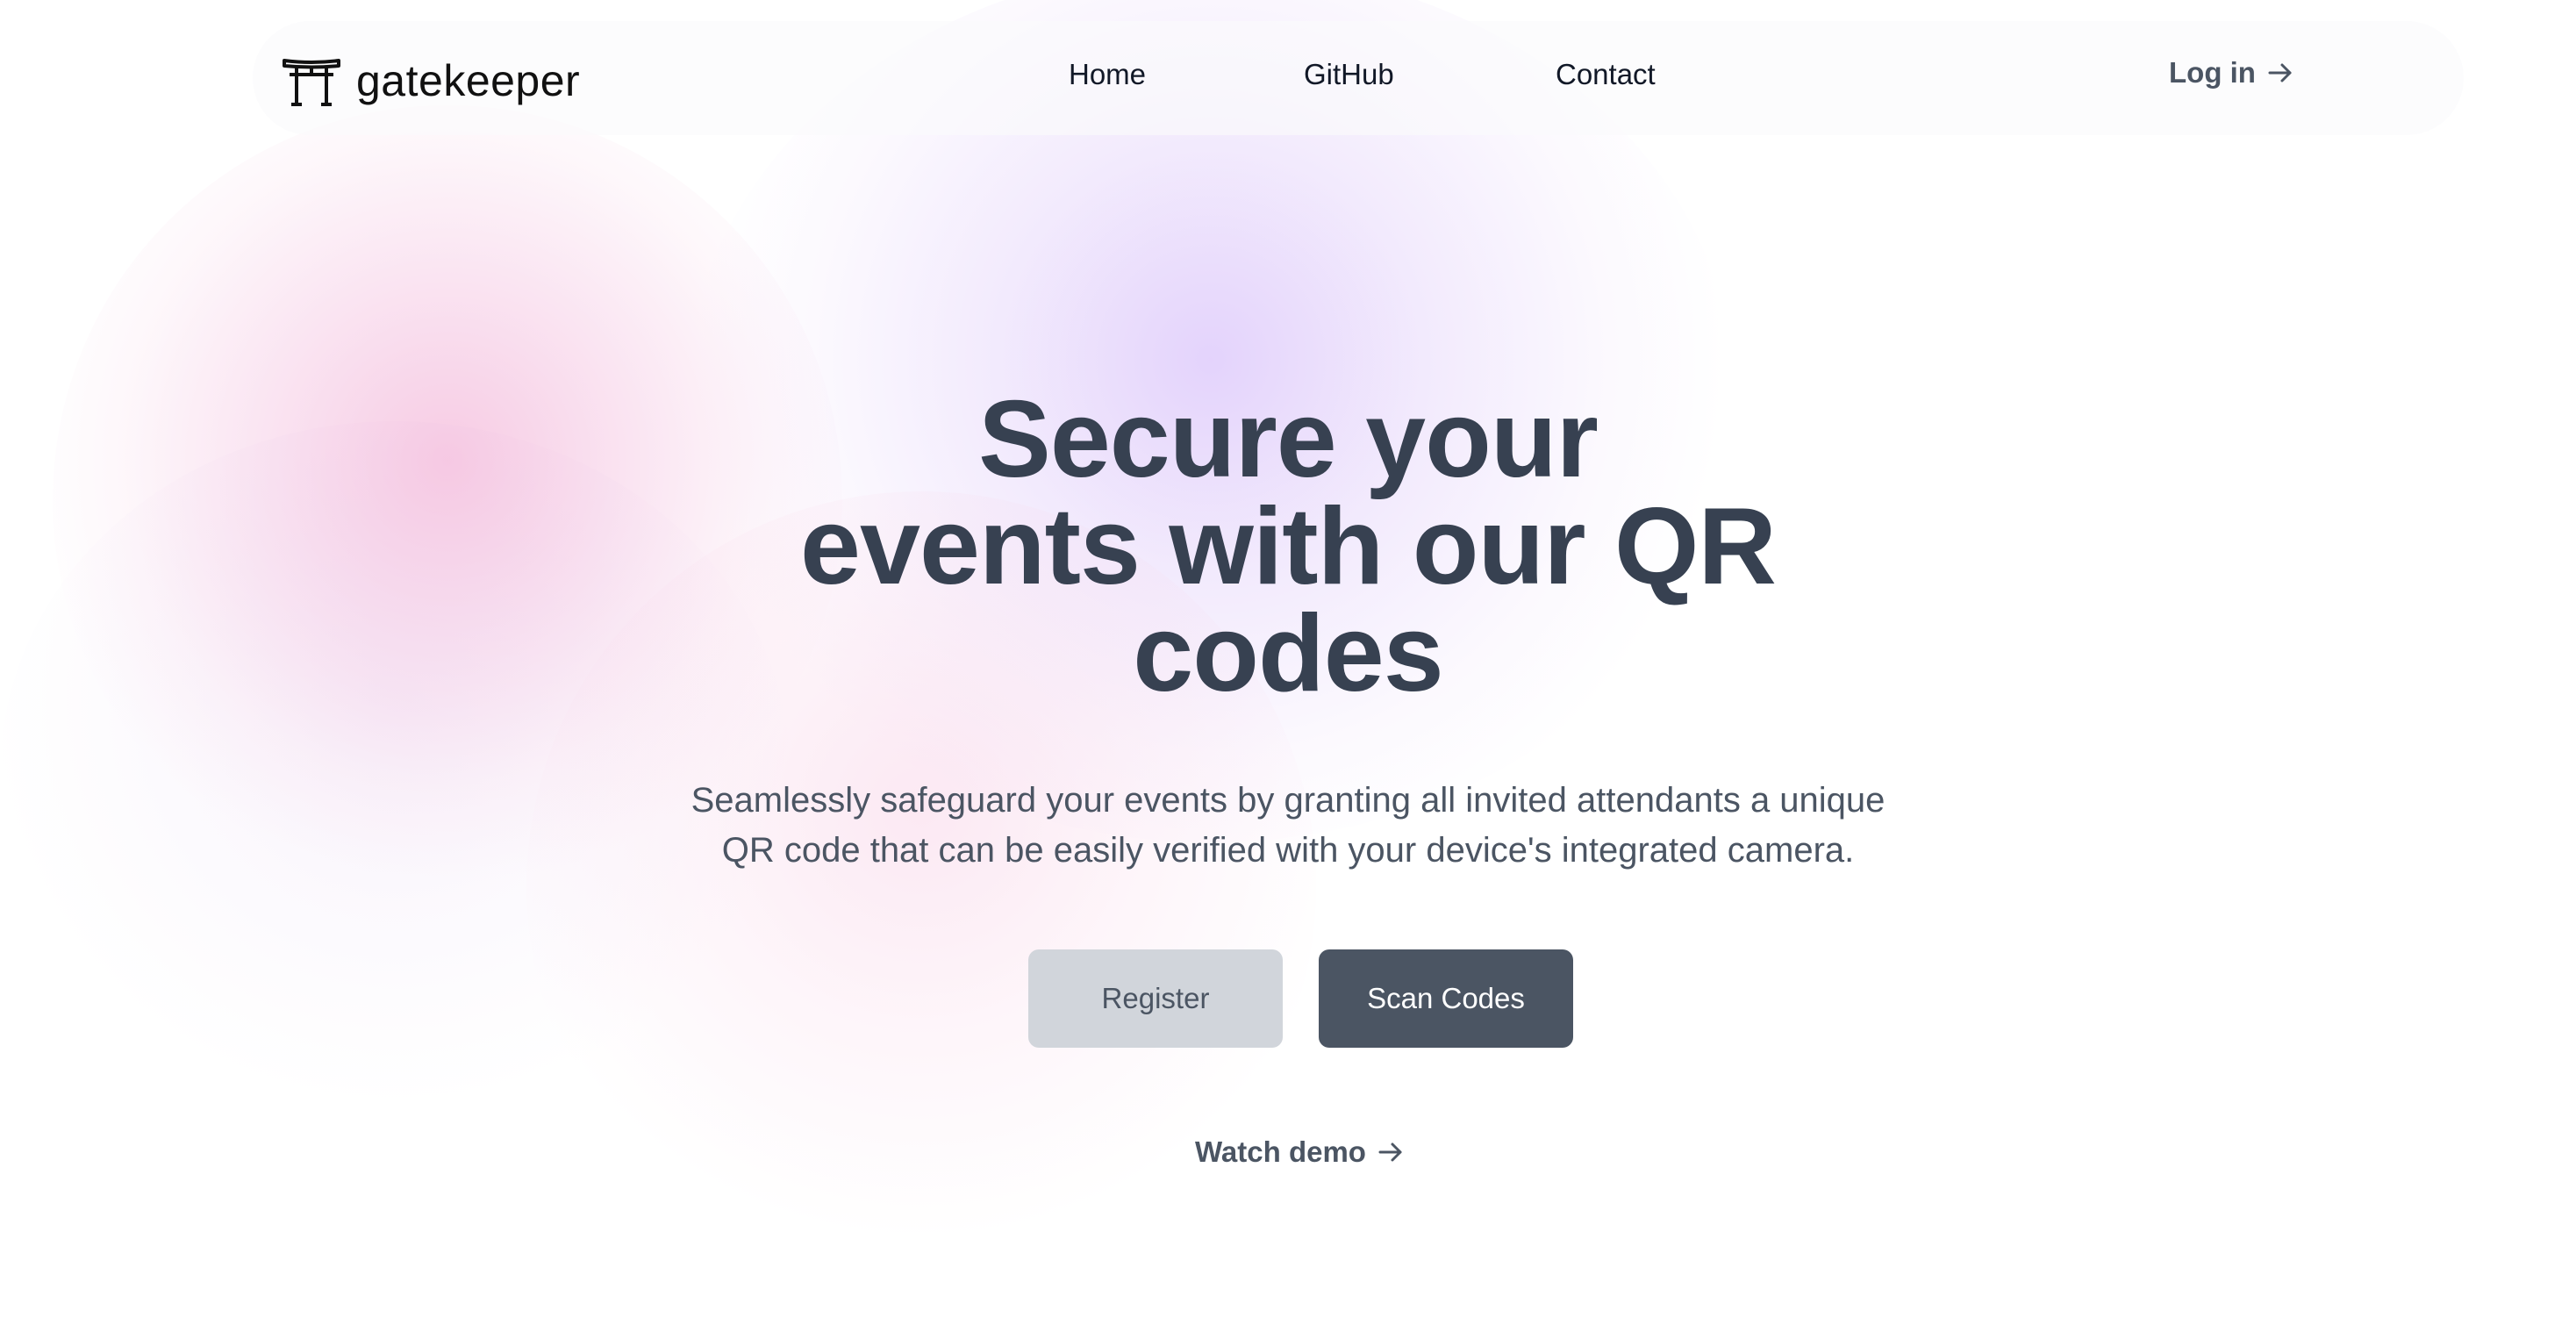 The height and width of the screenshot is (1325, 2576). What do you see at coordinates (1446, 998) in the screenshot?
I see `scan-codes-button: Scan Codes` at bounding box center [1446, 998].